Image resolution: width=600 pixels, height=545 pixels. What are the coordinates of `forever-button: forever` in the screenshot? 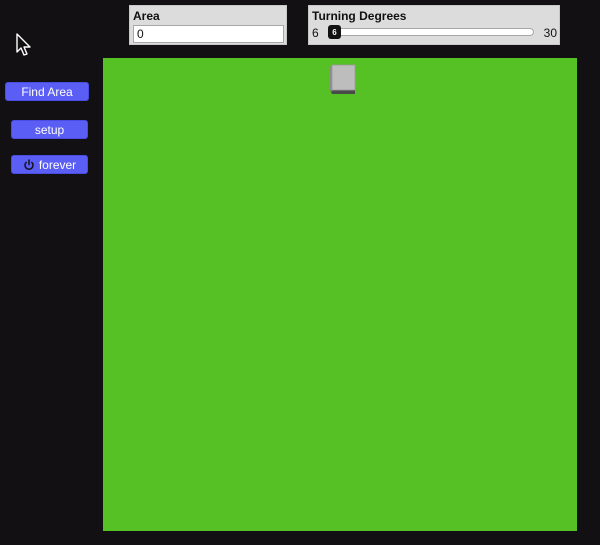 It's located at (49, 164).